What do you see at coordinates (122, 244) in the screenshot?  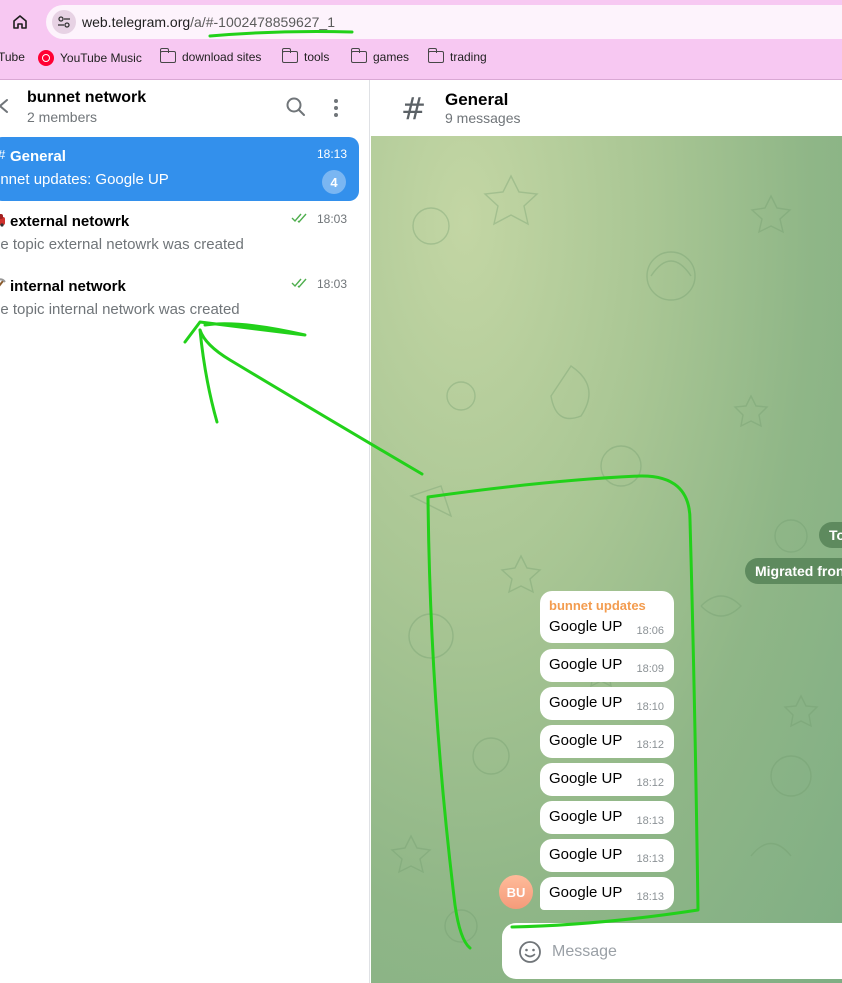 I see `topic-preview: he topic external netowrk was created` at bounding box center [122, 244].